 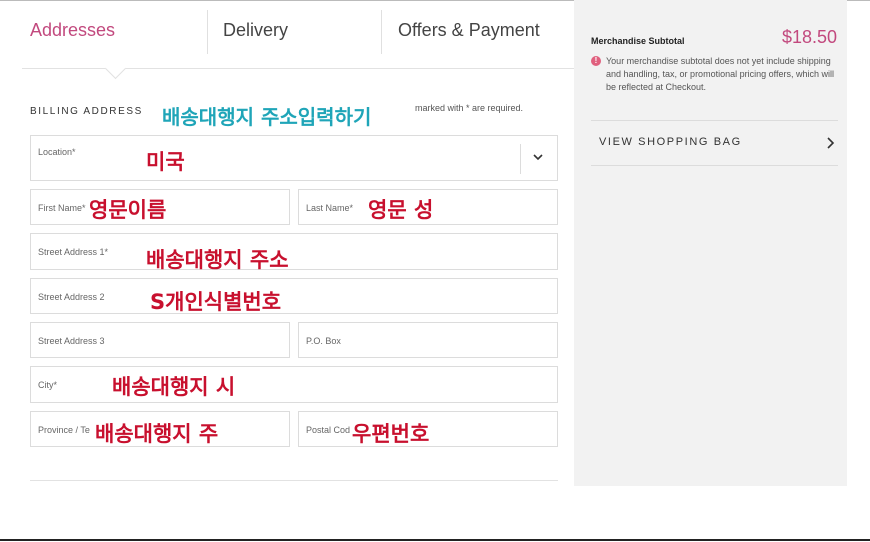 What do you see at coordinates (255, 30) in the screenshot?
I see `tab-delivery: Delivery` at bounding box center [255, 30].